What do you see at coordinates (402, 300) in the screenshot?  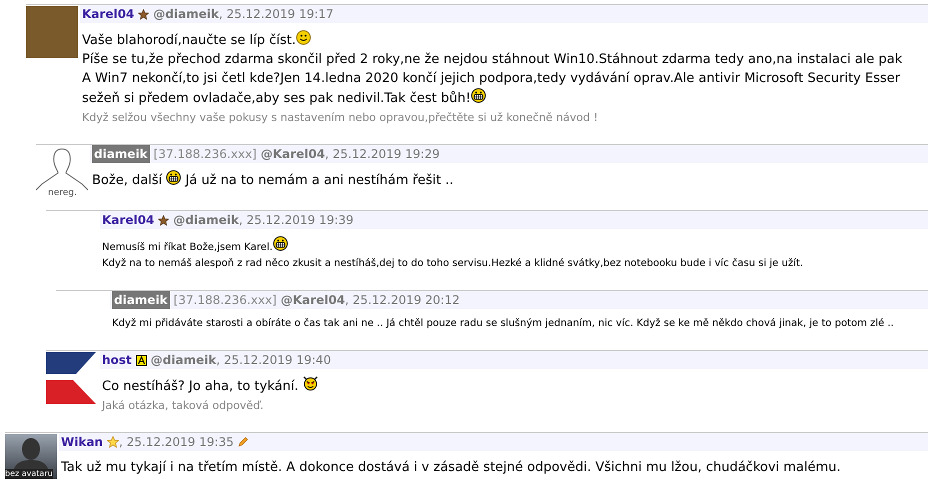 I see `comment-date: , 25.12.2019 20:12` at bounding box center [402, 300].